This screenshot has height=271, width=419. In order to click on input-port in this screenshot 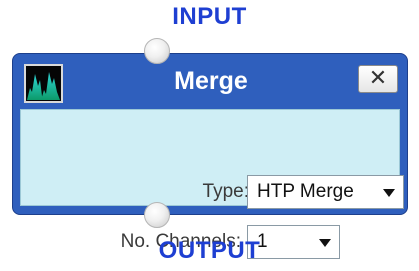, I will do `click(157, 51)`.